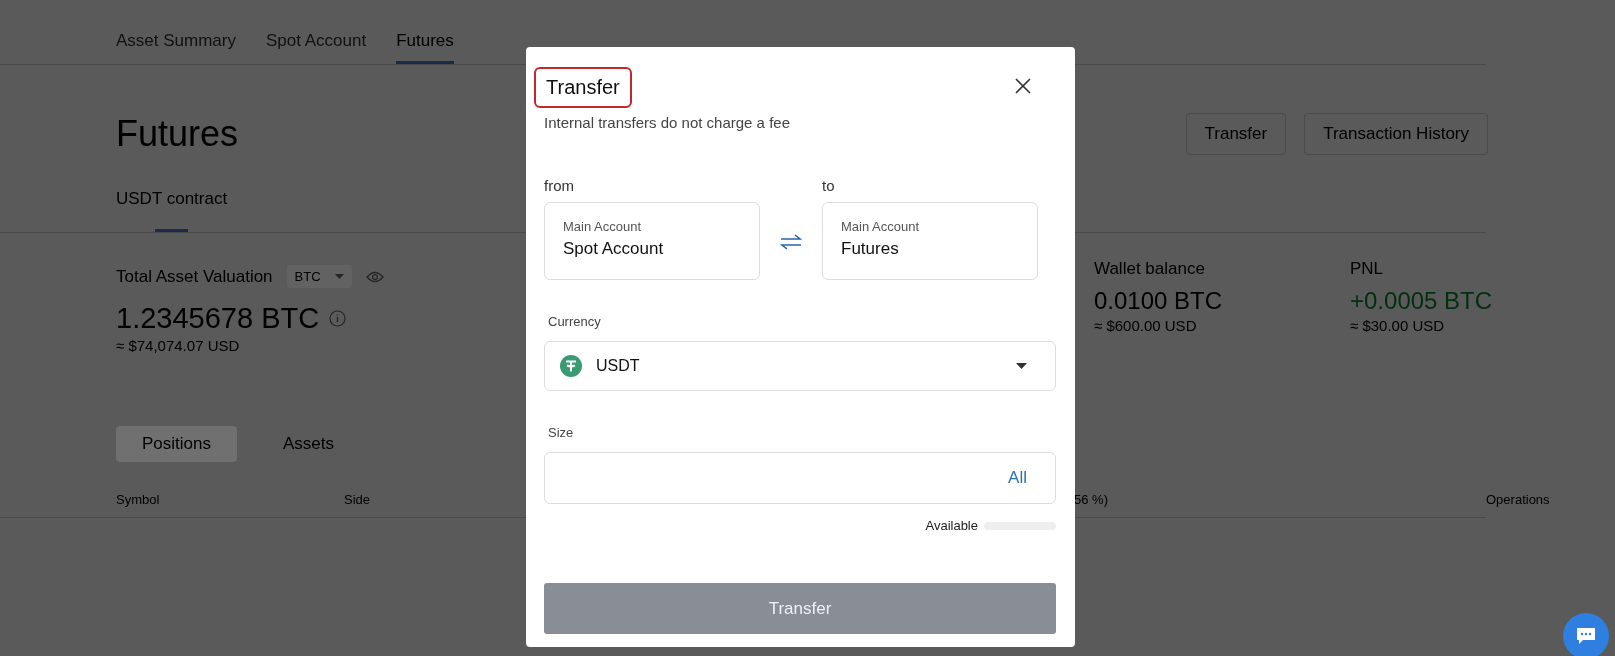  I want to click on from-account-field: Main Account Spot Account, so click(652, 241).